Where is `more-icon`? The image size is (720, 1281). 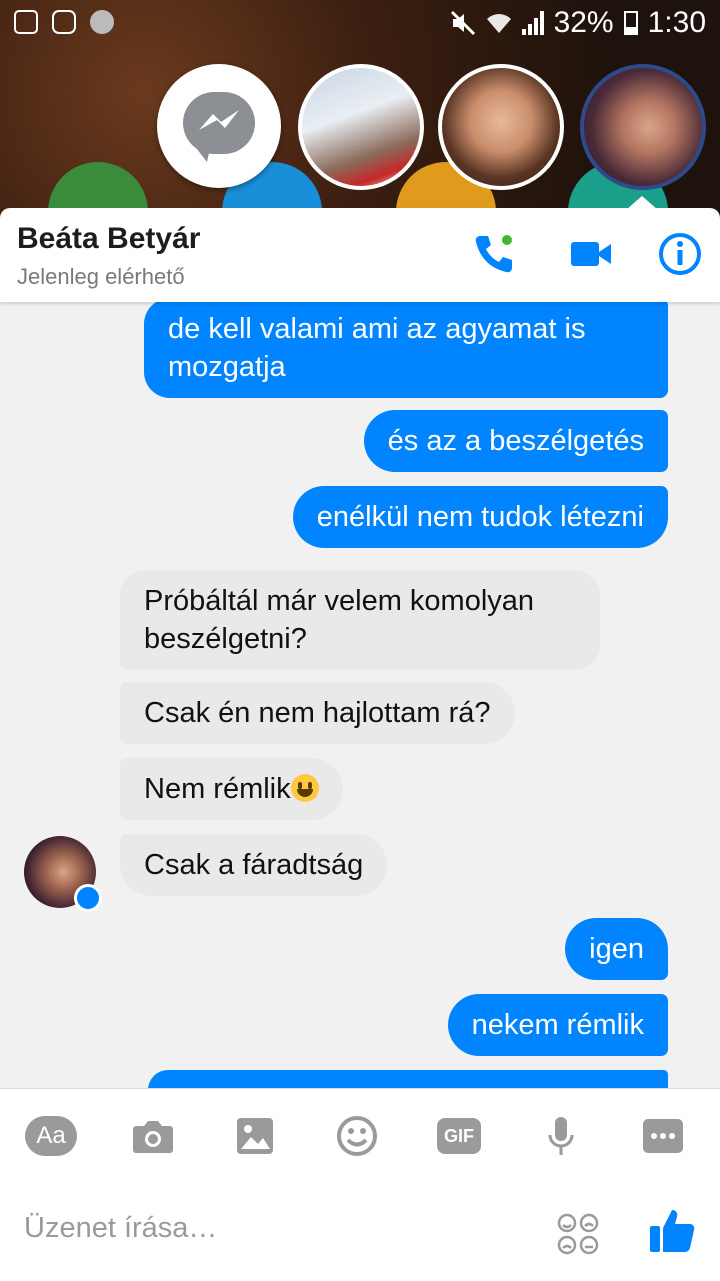 more-icon is located at coordinates (663, 1136).